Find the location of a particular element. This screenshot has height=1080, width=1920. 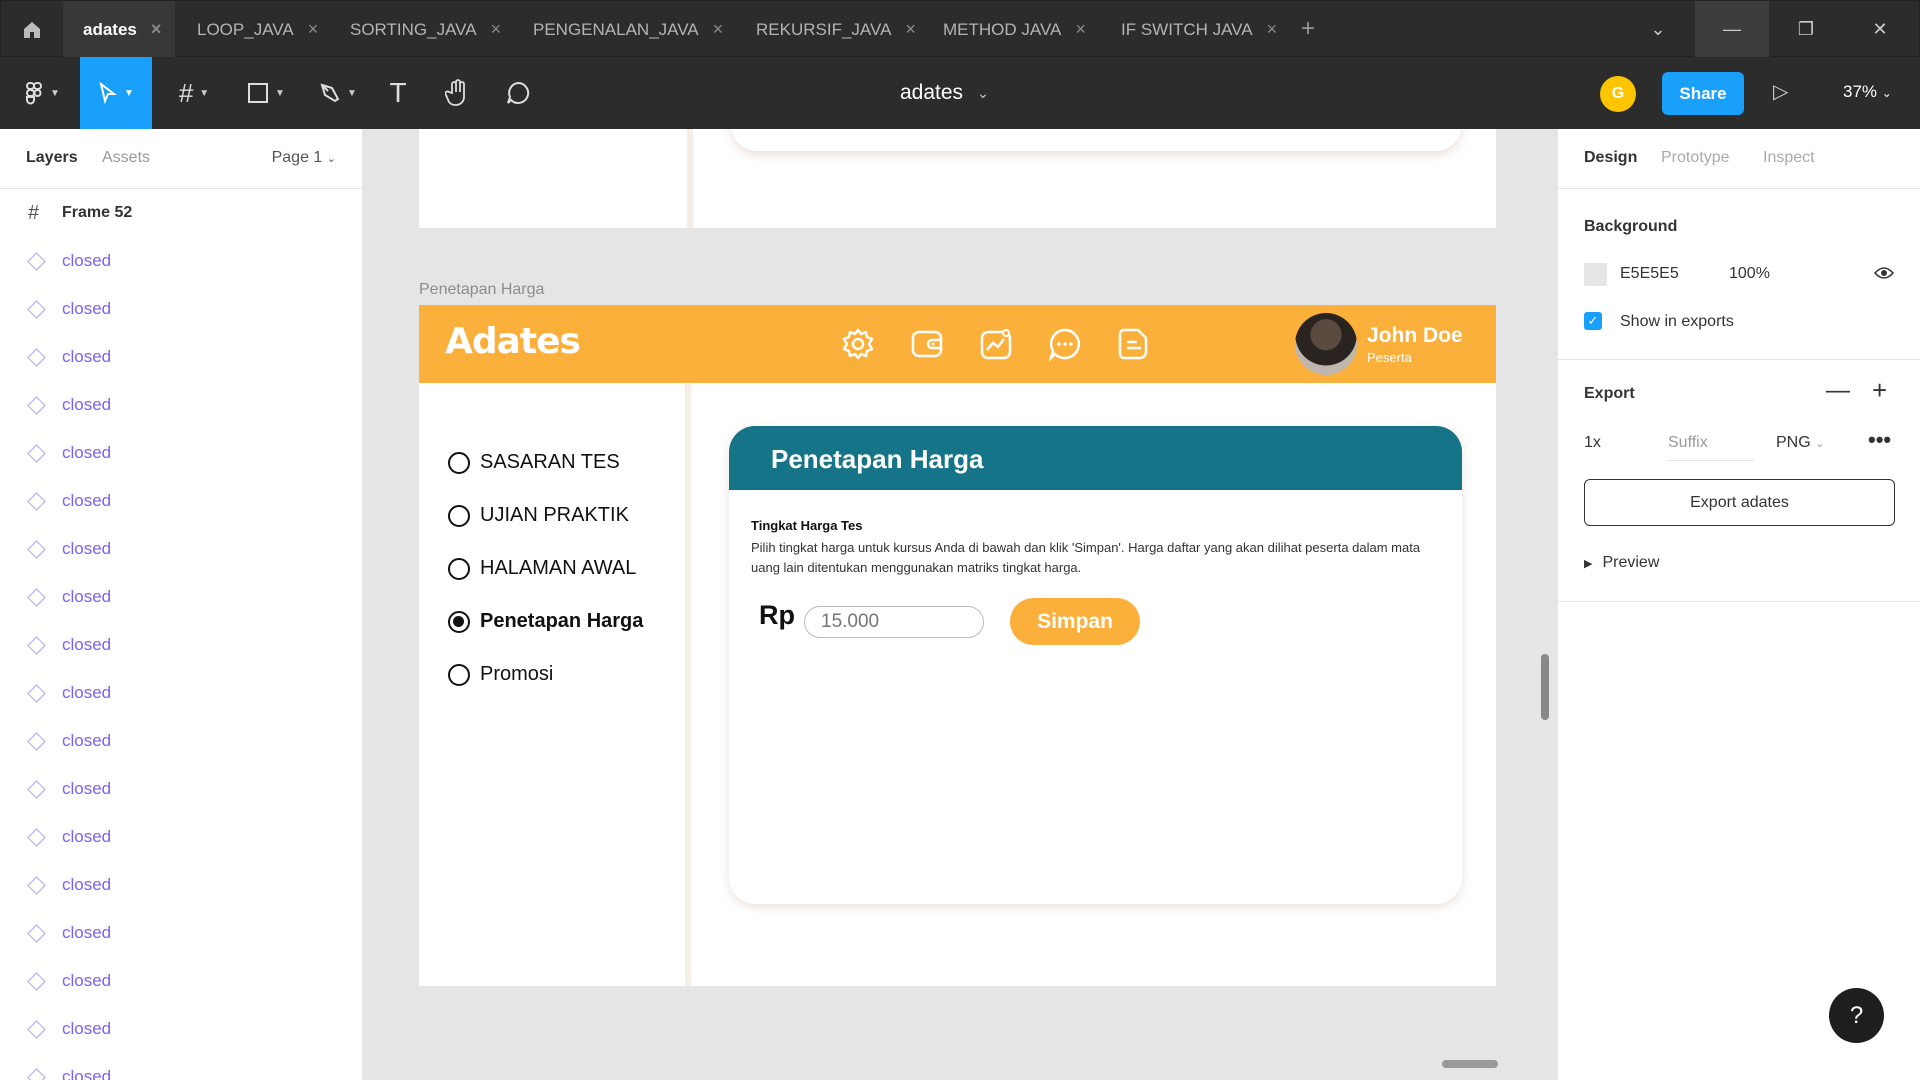

hand-tool-icon is located at coordinates (458, 93).